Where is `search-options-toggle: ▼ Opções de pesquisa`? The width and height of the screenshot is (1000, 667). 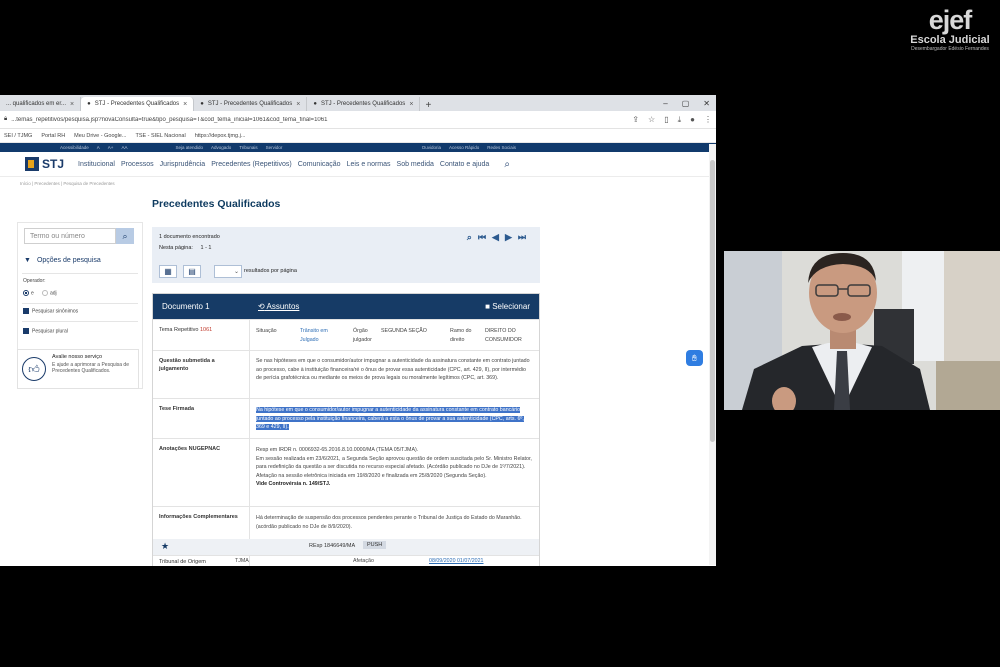 search-options-toggle: ▼ Opções de pesquisa is located at coordinates (62, 260).